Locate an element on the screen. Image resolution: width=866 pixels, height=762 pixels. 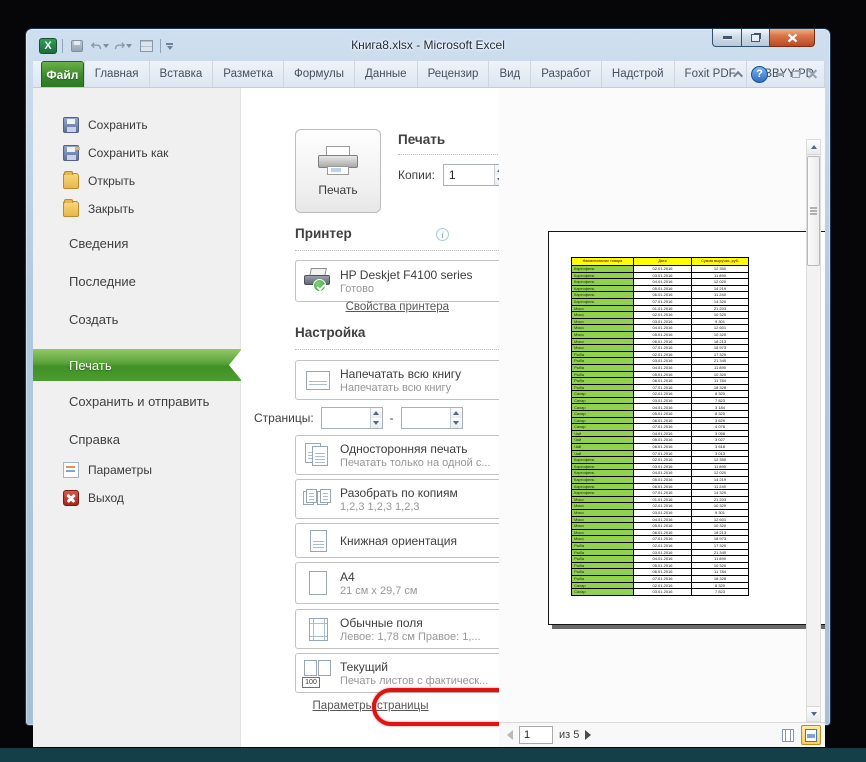
copies-control: Копии: is located at coordinates (452, 175).